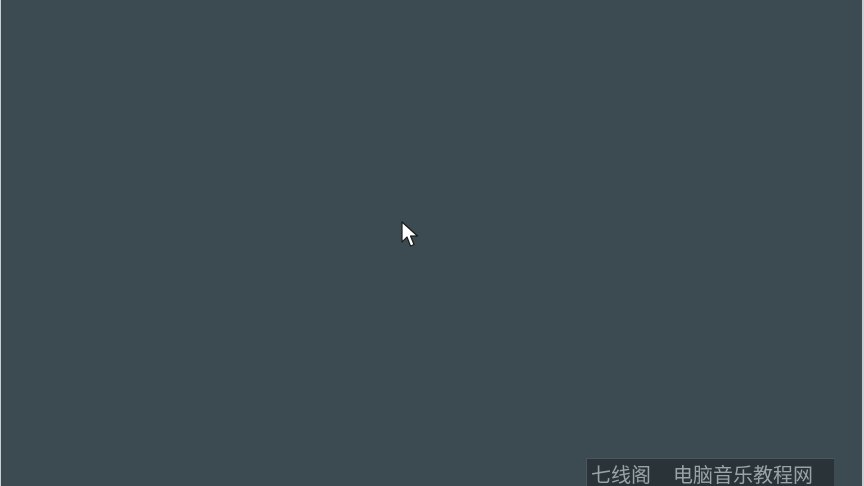 This screenshot has height=486, width=864. I want to click on watermark: 七线阁 电脑音乐教程网, so click(710, 472).